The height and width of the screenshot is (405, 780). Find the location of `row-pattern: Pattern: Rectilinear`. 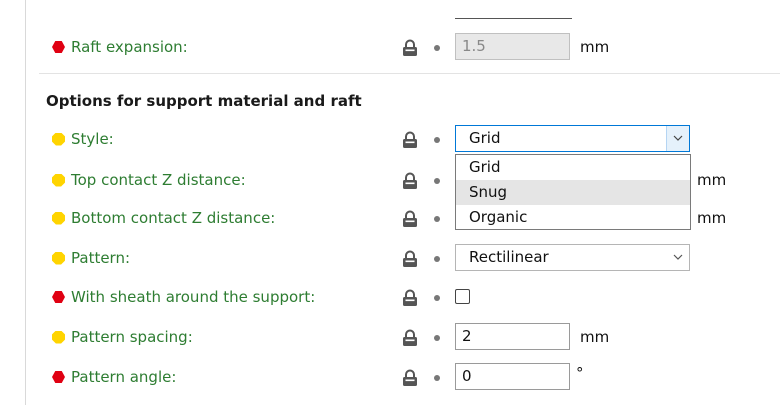

row-pattern: Pattern: Rectilinear is located at coordinates (390, 258).